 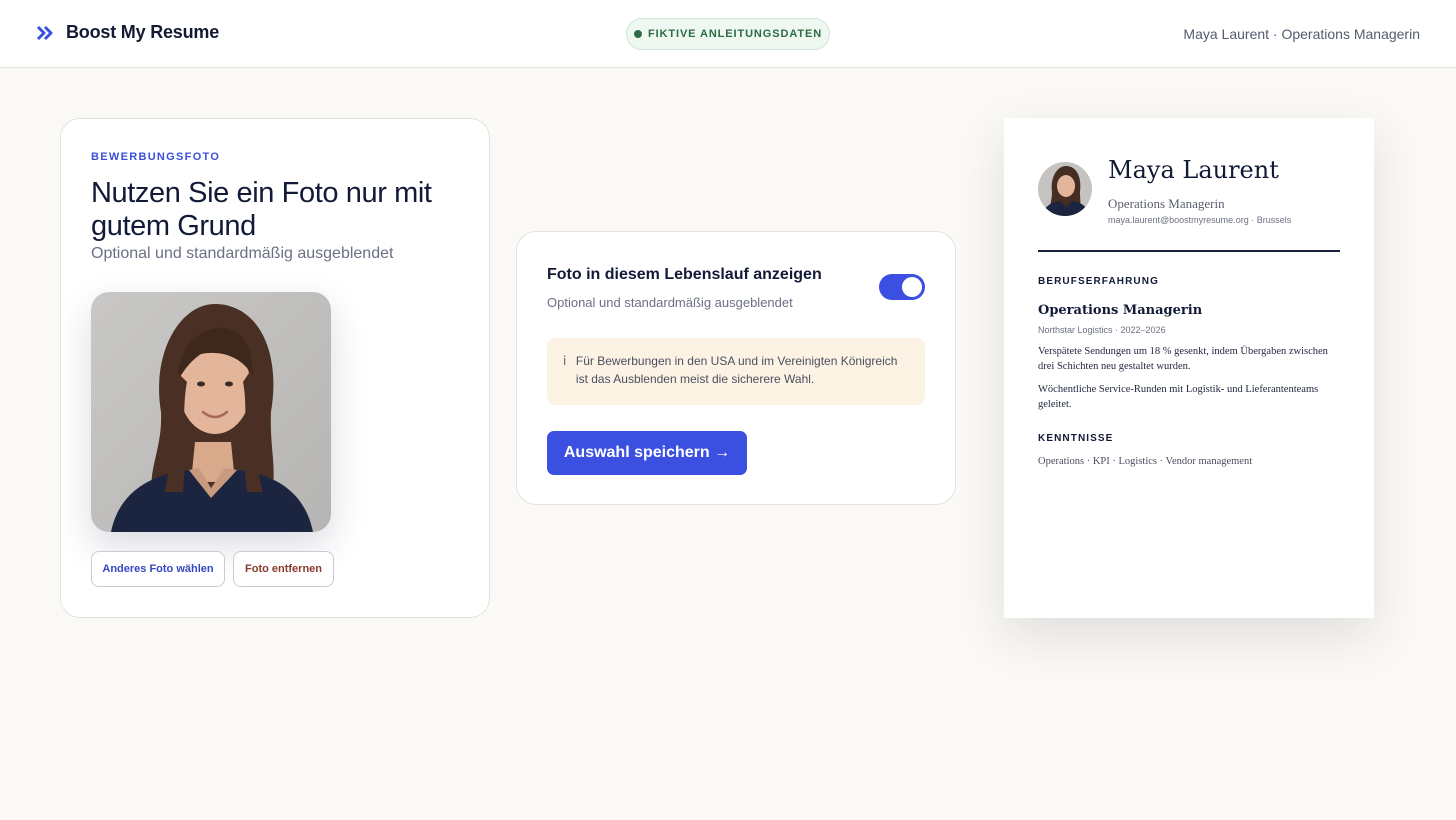 I want to click on status-dot-icon, so click(x=637, y=34).